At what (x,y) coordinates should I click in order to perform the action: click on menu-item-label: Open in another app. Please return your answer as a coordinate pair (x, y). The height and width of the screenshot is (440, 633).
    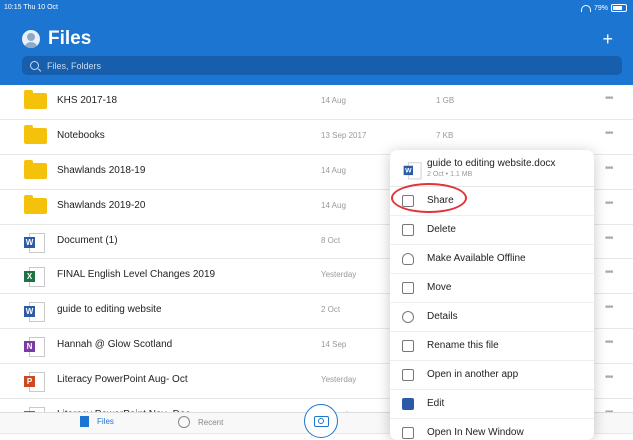
    Looking at the image, I should click on (473, 374).